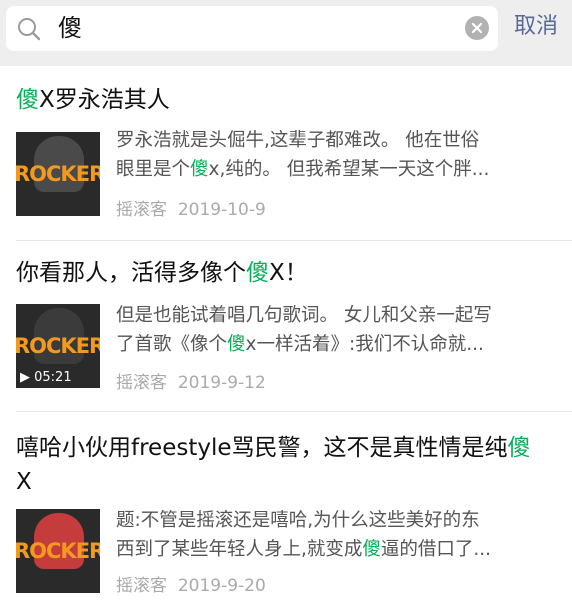 The width and height of the screenshot is (572, 603). What do you see at coordinates (46, 377) in the screenshot?
I see `video-duration: ▶ 05:21` at bounding box center [46, 377].